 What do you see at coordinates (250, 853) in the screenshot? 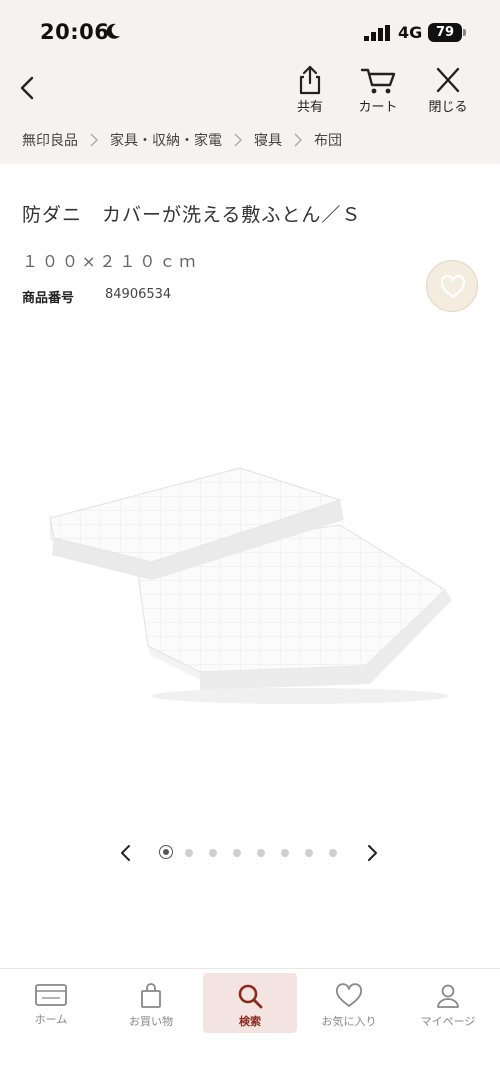
I see `image-carousel-pager` at bounding box center [250, 853].